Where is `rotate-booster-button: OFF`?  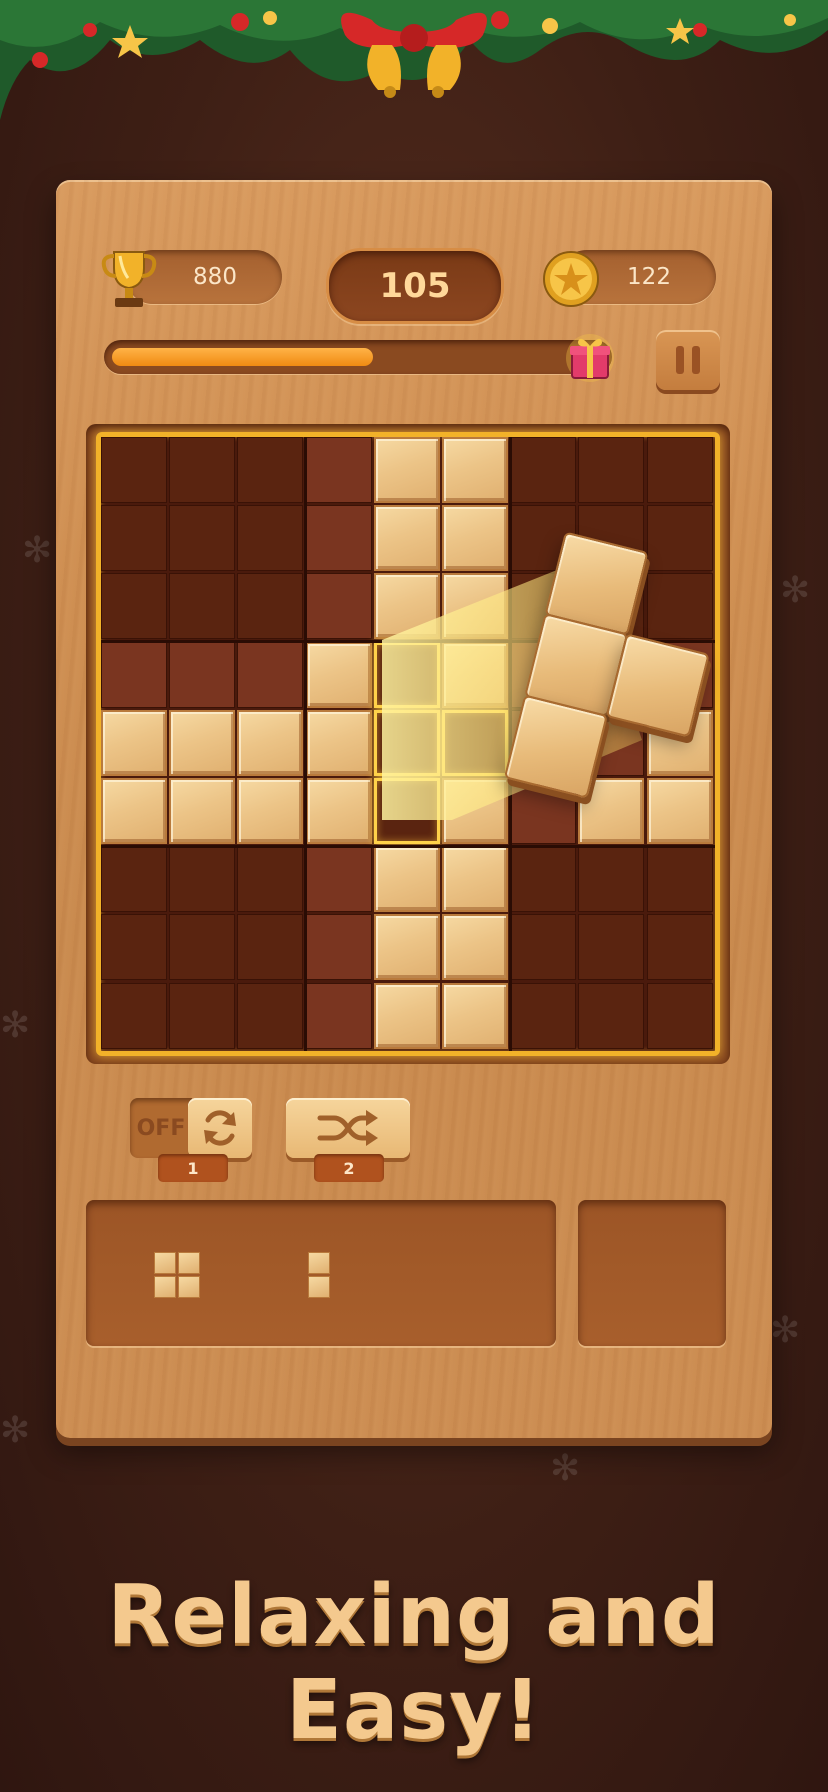
rotate-booster-button: OFF is located at coordinates (191, 1128).